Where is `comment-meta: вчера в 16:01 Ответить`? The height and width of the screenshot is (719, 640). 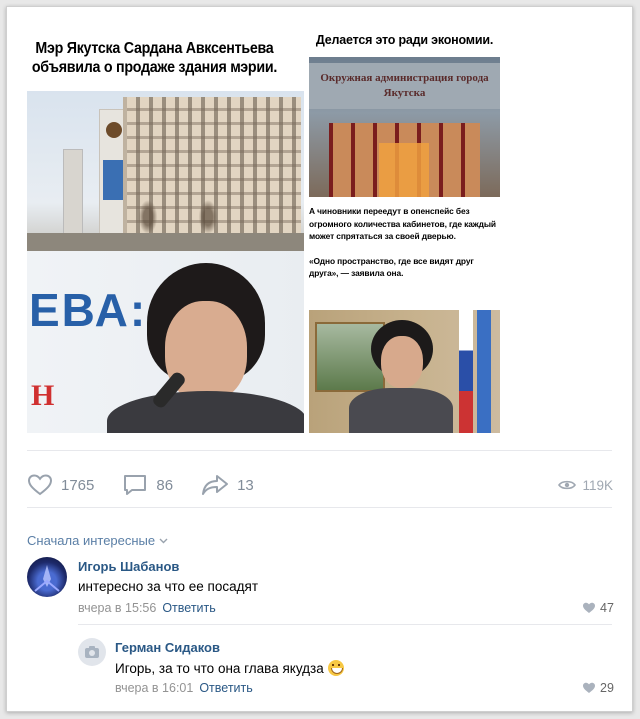
comment-meta: вчера в 16:01 Ответить is located at coordinates (184, 688).